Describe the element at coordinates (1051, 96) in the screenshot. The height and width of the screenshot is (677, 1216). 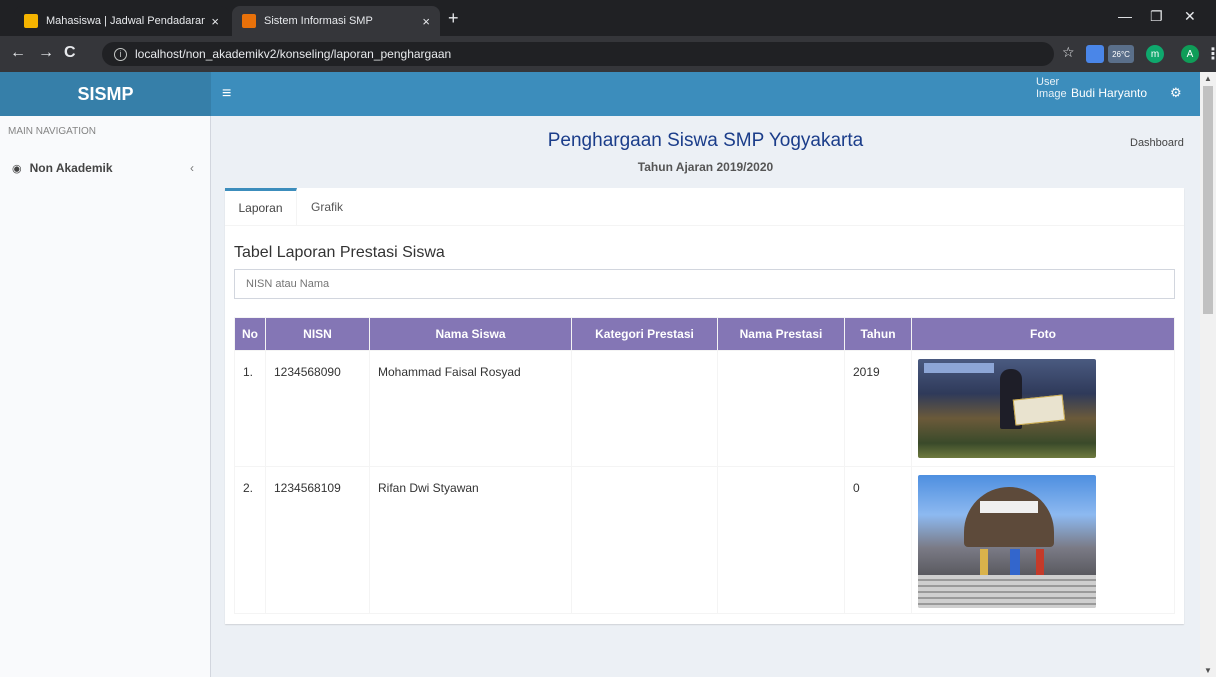
I see `user-image: User Image` at that location.